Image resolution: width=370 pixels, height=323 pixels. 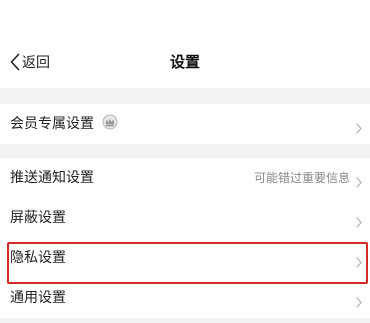 I want to click on crown-badge-icon, so click(x=110, y=124).